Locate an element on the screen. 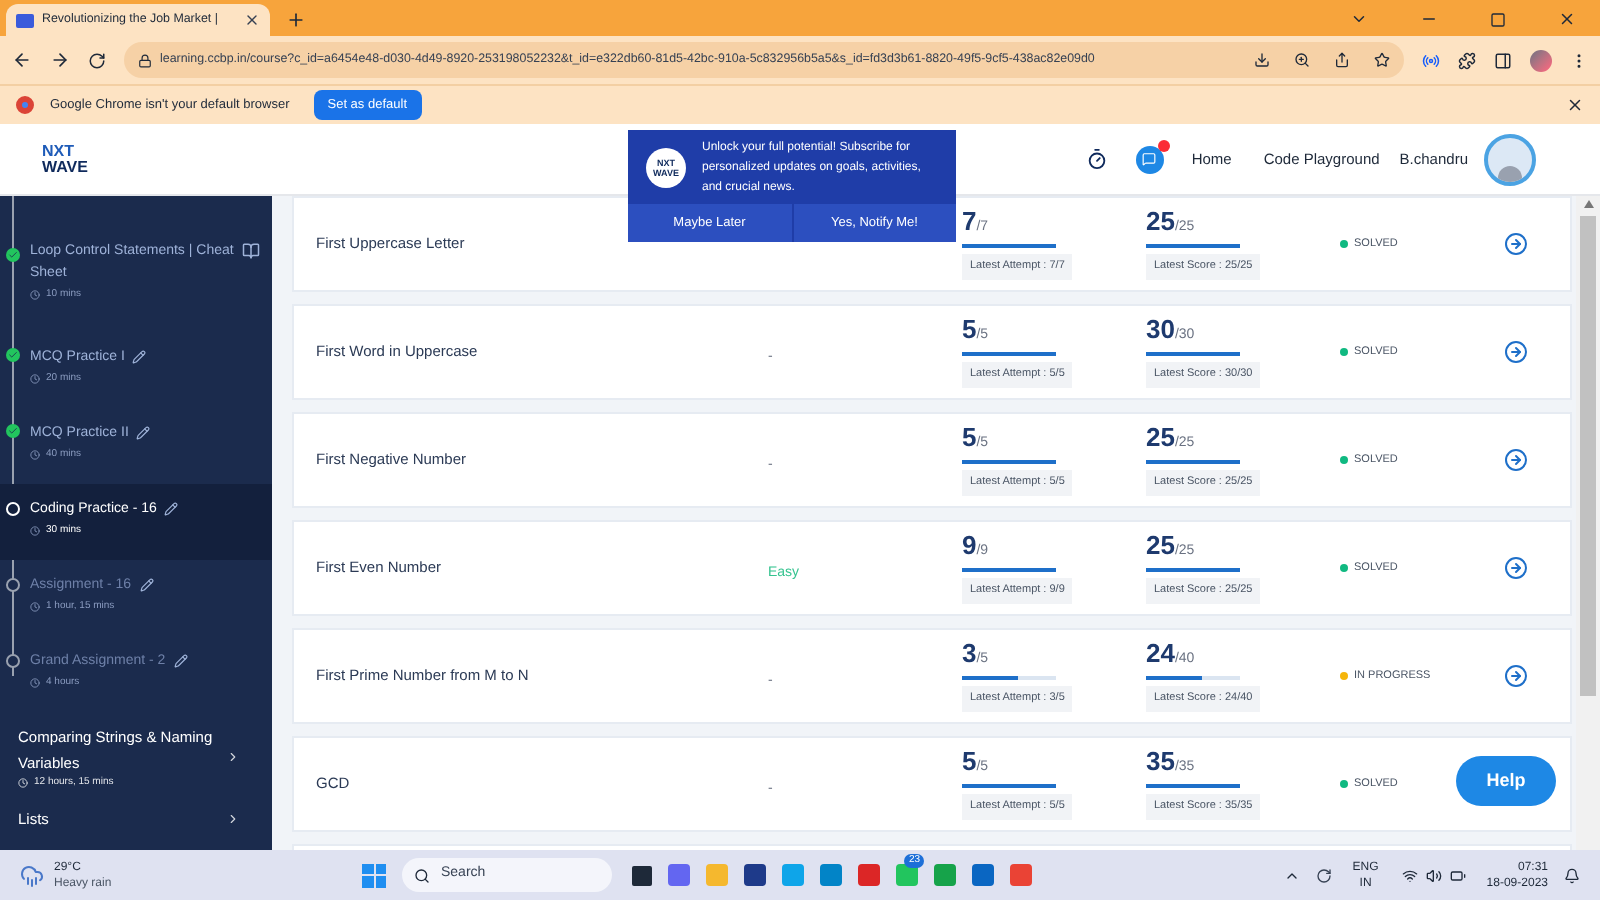  score-value: 35 is located at coordinates (1160, 762).